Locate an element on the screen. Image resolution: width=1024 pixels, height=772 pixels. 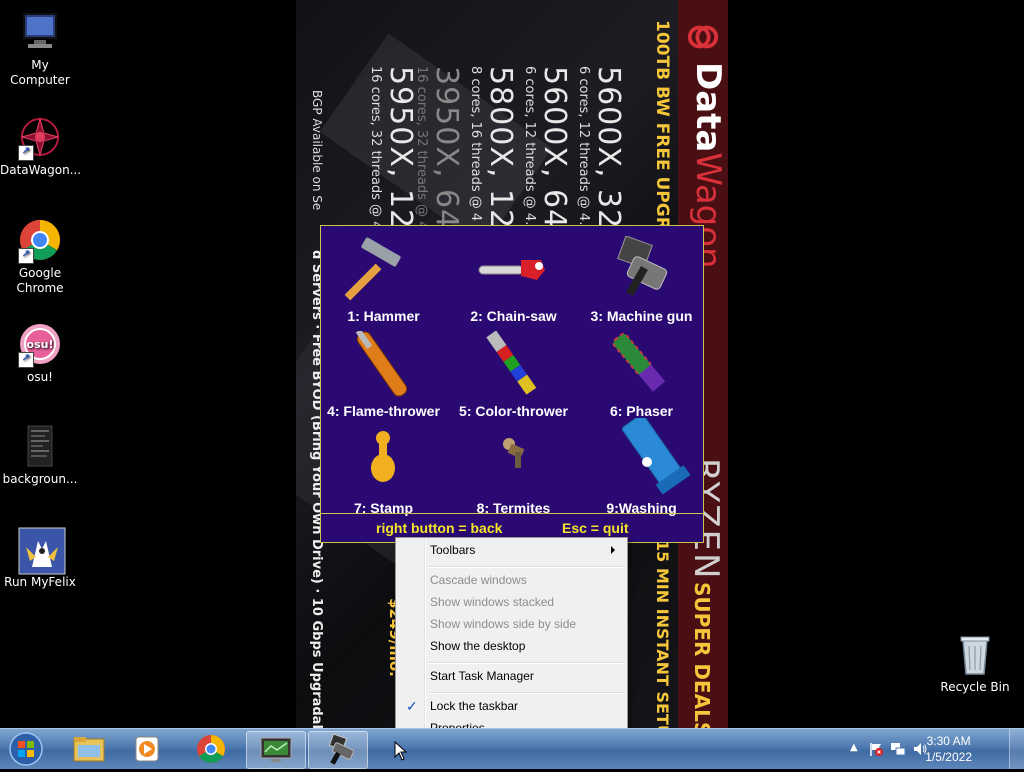
desktop-icon-recycle-bin: Recycle Bin is located at coordinates (975, 663).